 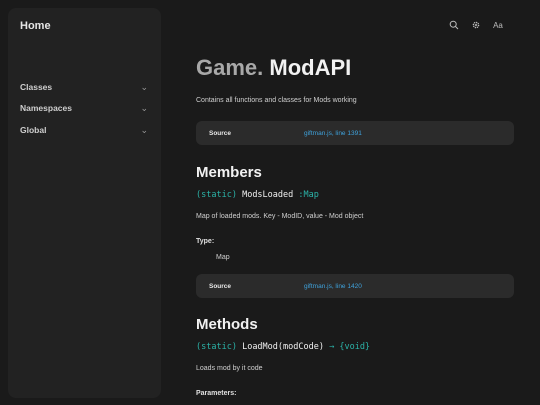 What do you see at coordinates (84, 87) in the screenshot?
I see `sidebar-item-classes: Classes ⌄` at bounding box center [84, 87].